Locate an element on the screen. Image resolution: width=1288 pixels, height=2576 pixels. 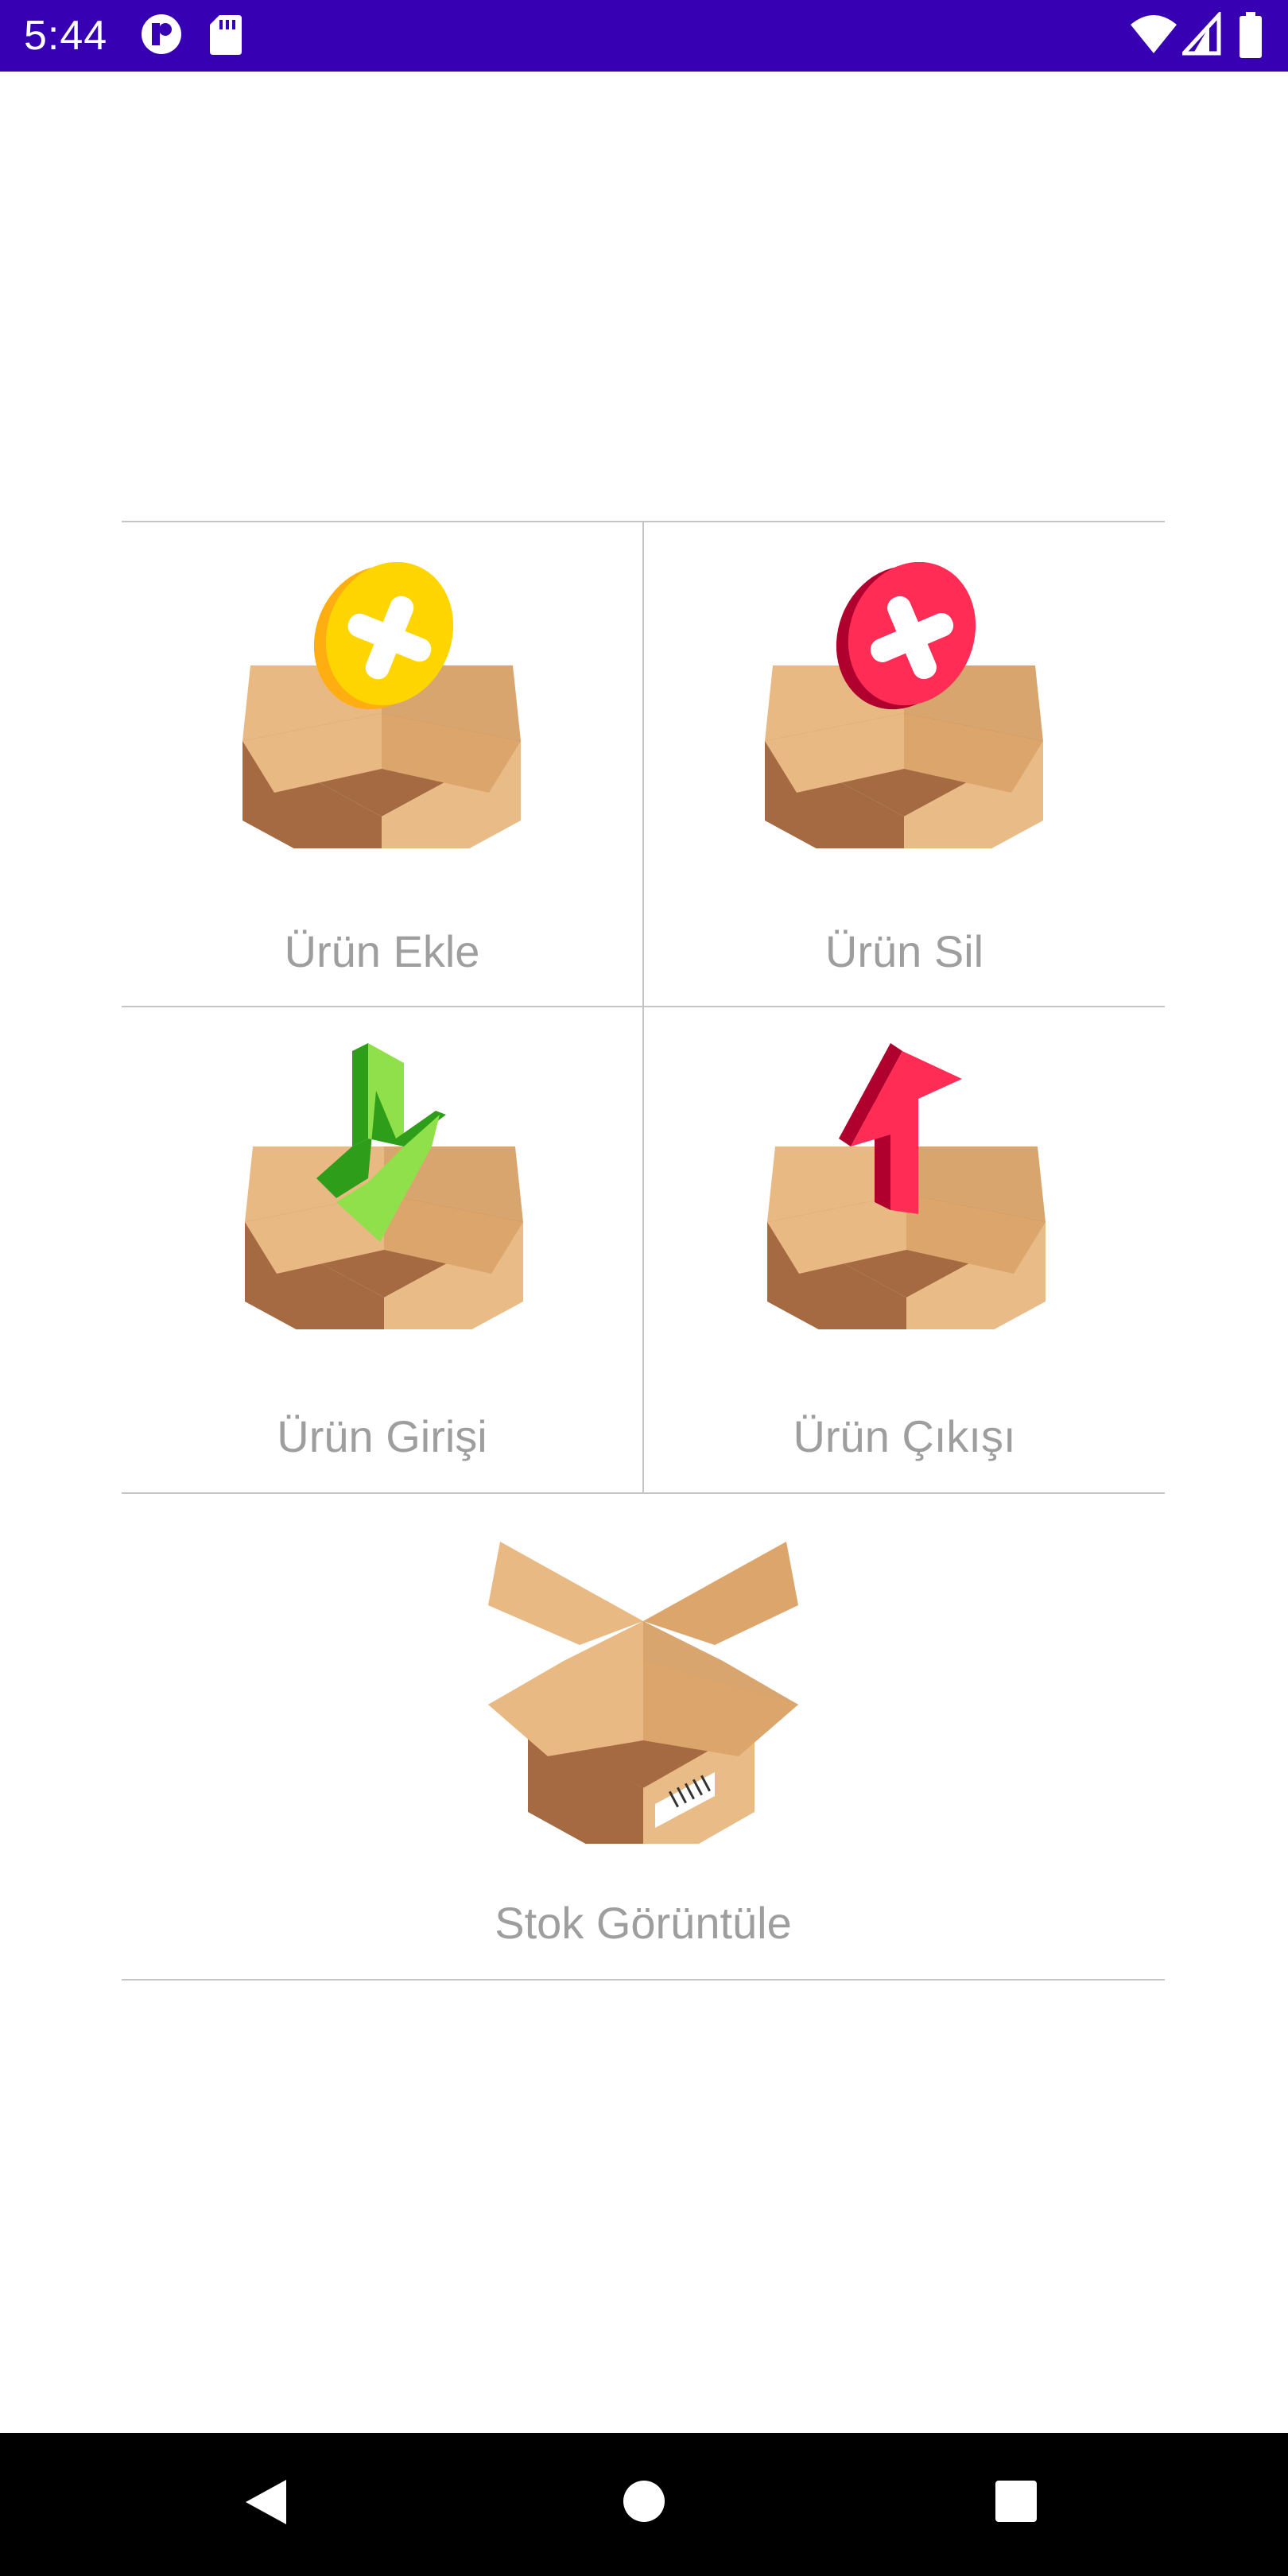
sd-card-icon is located at coordinates (226, 35).